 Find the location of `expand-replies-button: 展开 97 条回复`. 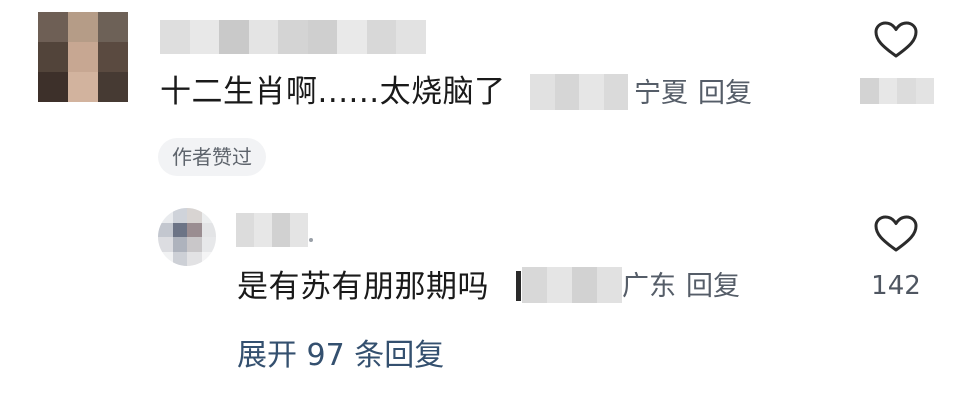

expand-replies-button: 展开 97 条回复 is located at coordinates (340, 356).